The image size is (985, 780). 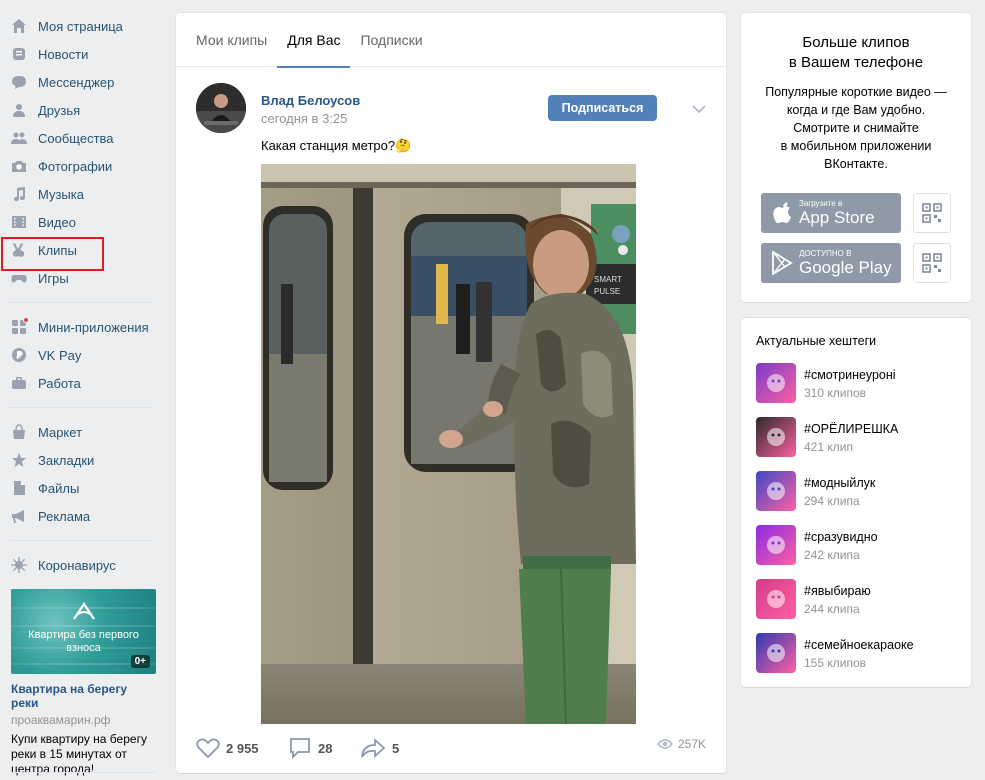 What do you see at coordinates (82, 278) in the screenshot?
I see `sidebar-item-gamepad: Игры` at bounding box center [82, 278].